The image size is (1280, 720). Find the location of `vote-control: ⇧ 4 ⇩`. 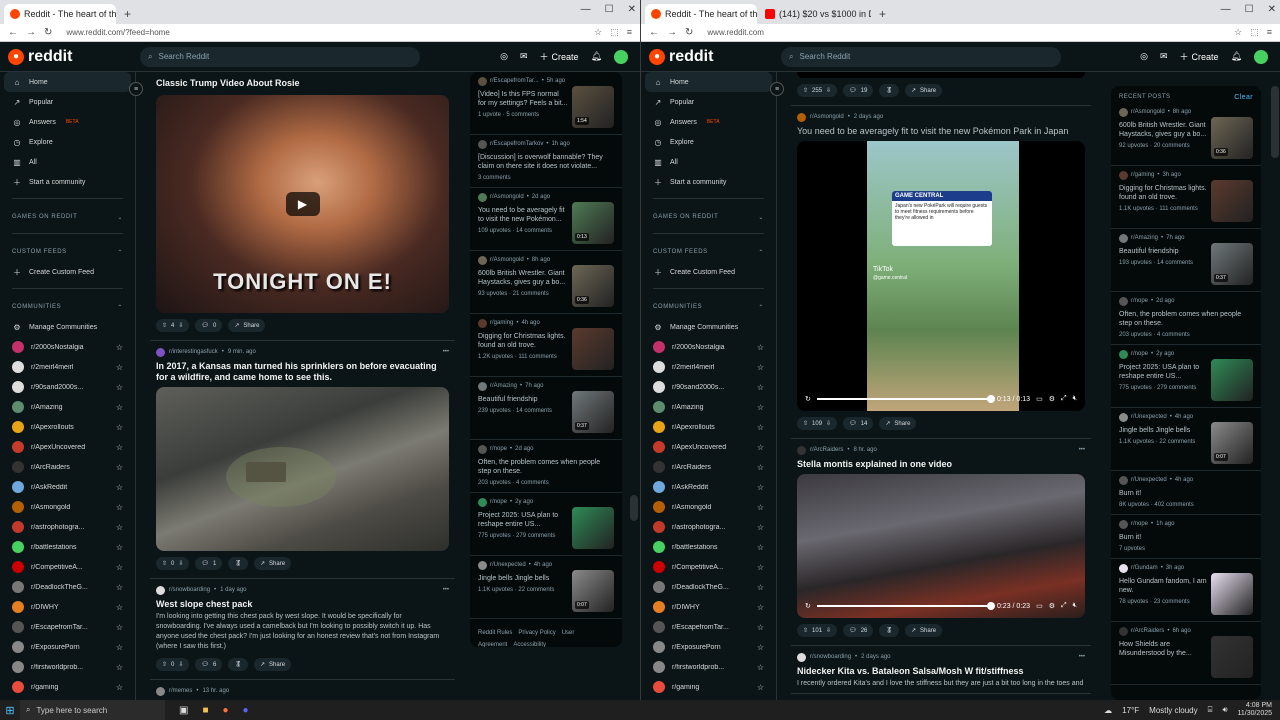

vote-control: ⇧ 4 ⇩ is located at coordinates (173, 325).